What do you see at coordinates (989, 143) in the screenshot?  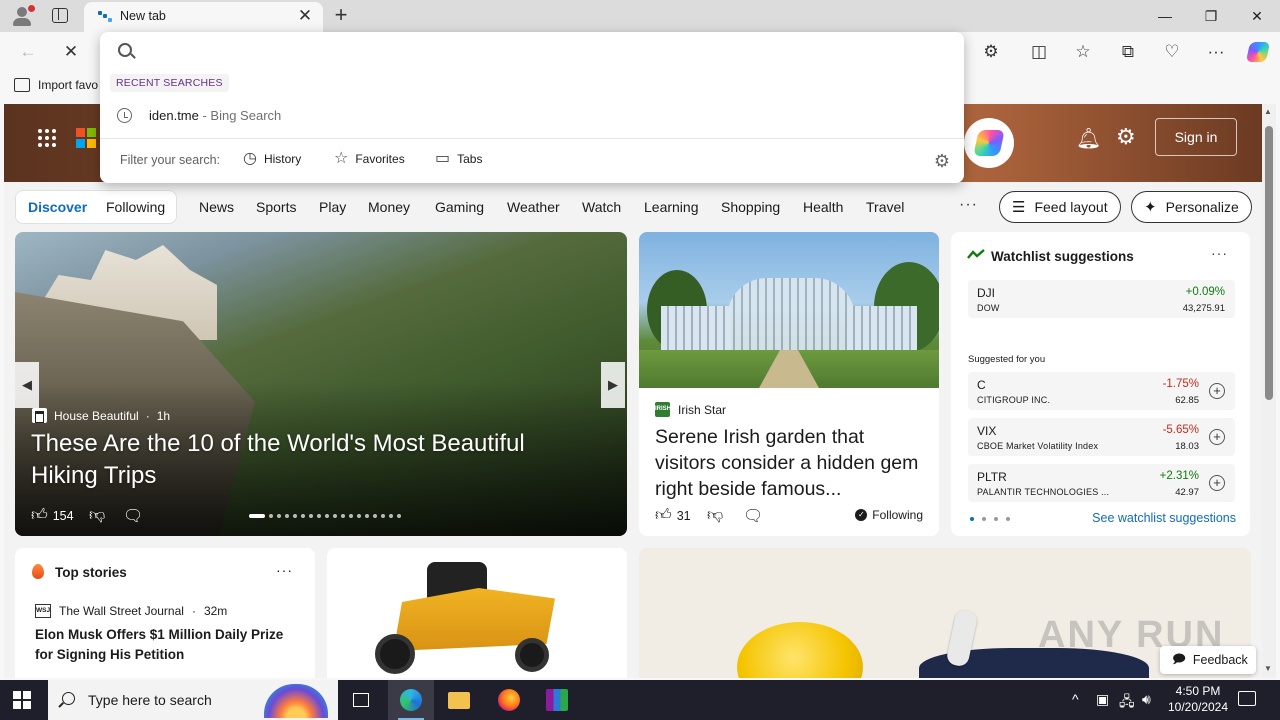 I see `copilot-button` at bounding box center [989, 143].